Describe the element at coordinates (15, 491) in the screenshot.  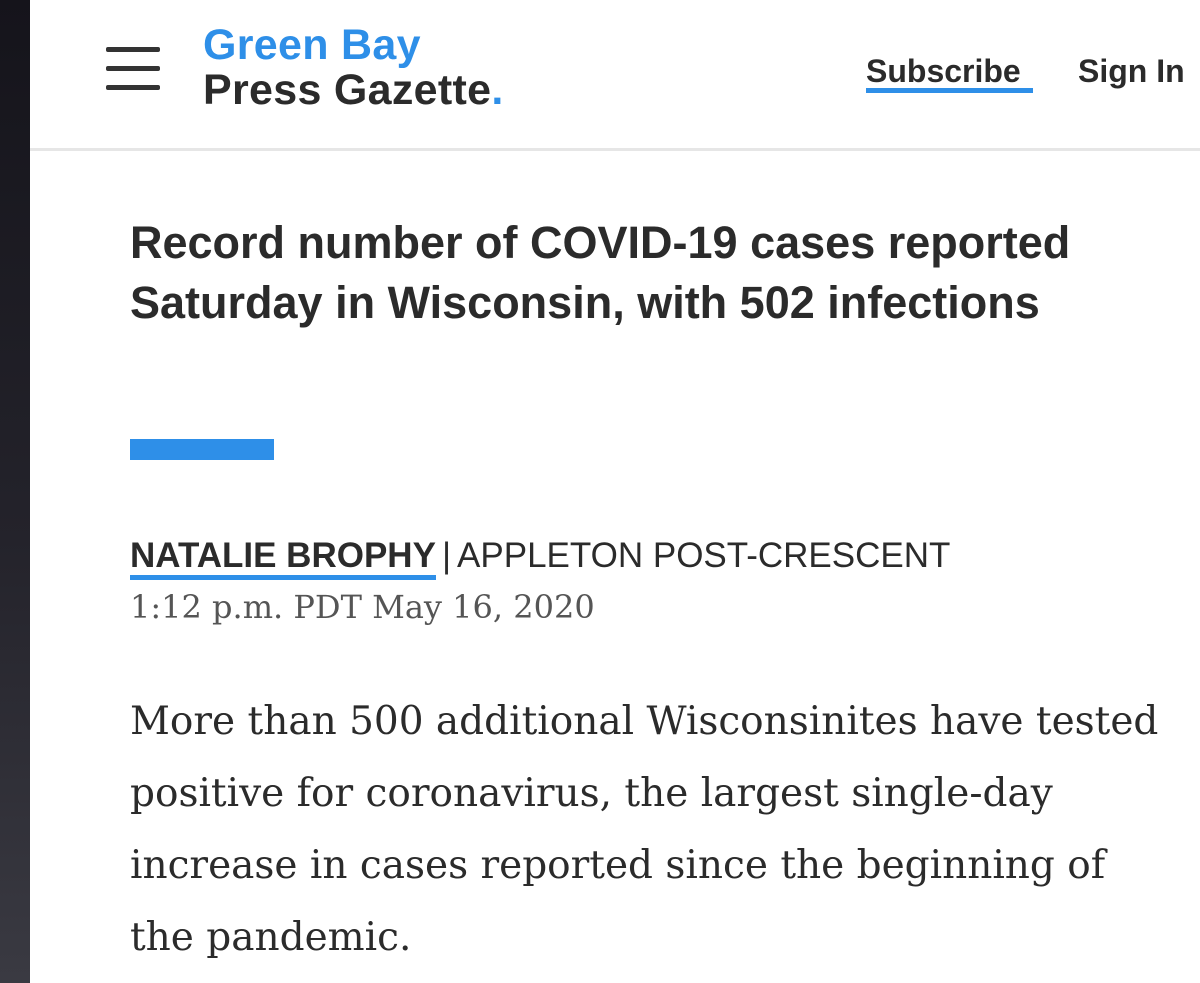
I see `device-edge` at that location.